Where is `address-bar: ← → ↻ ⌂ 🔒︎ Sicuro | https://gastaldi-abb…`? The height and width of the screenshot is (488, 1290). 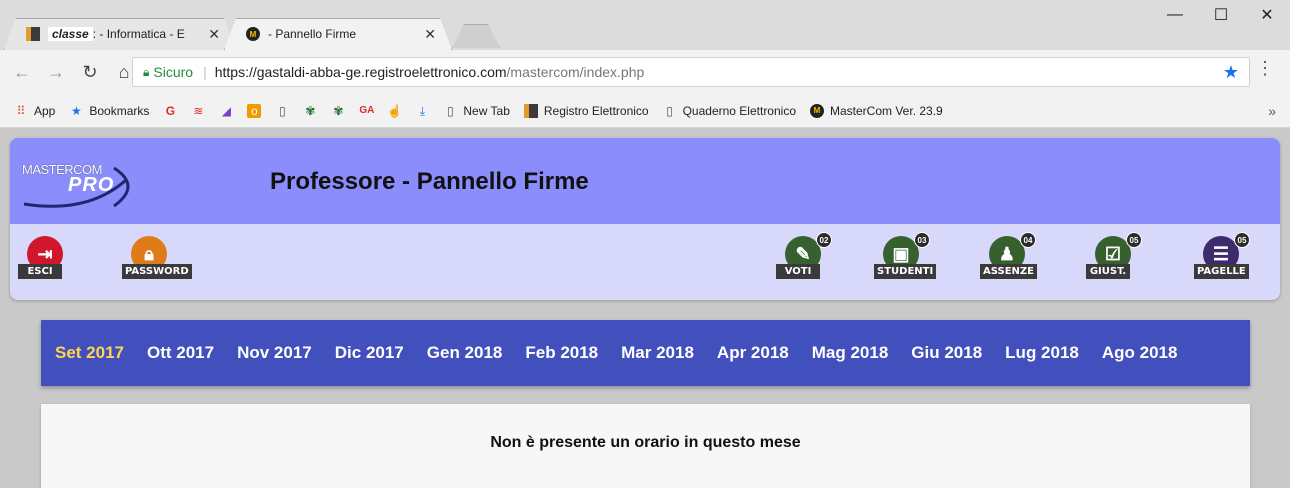 address-bar: ← → ↻ ⌂ 🔒︎ Sicuro | https://gastaldi-abb… is located at coordinates (645, 72).